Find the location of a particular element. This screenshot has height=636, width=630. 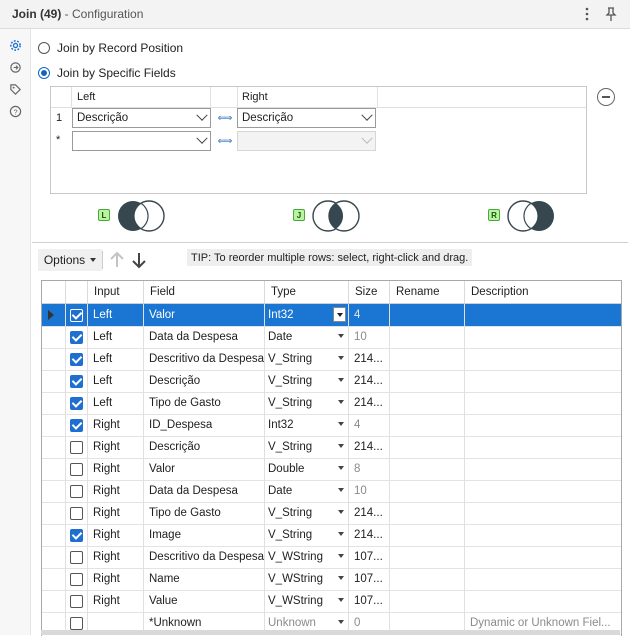

header-field: Field is located at coordinates (204, 292).